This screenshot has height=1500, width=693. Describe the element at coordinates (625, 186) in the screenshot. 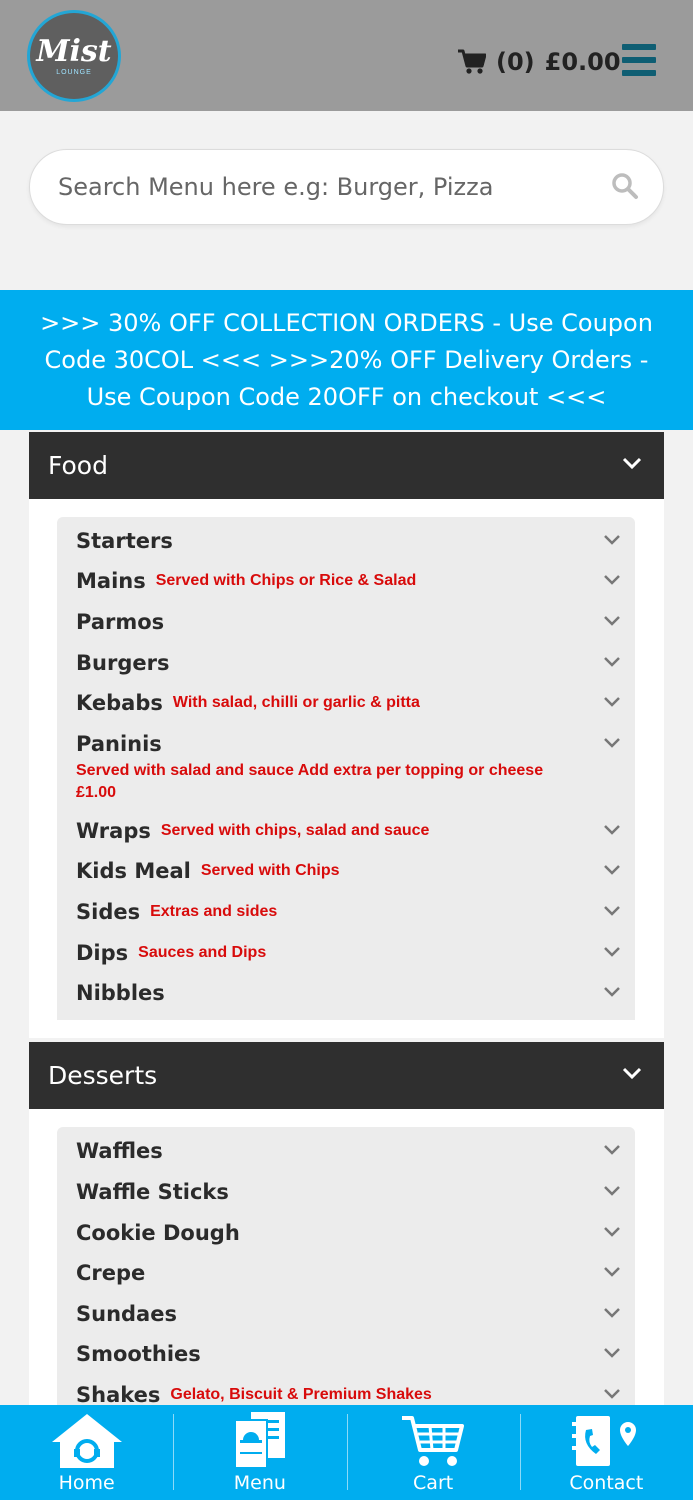

I see `search-icon` at that location.